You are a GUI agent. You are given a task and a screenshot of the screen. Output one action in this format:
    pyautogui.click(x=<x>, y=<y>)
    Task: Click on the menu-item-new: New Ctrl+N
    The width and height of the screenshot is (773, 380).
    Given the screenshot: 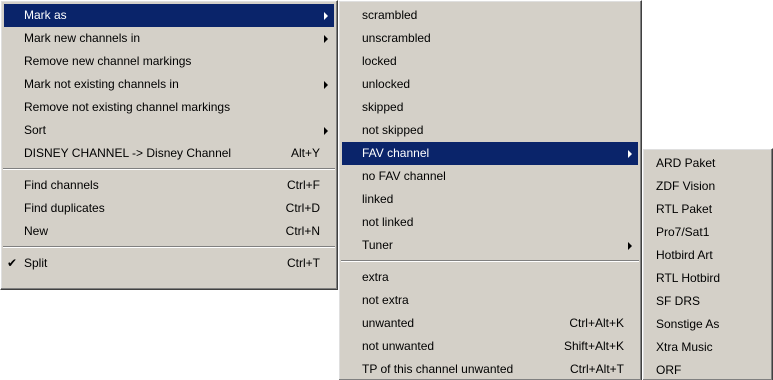 What is the action you would take?
    pyautogui.click(x=169, y=231)
    